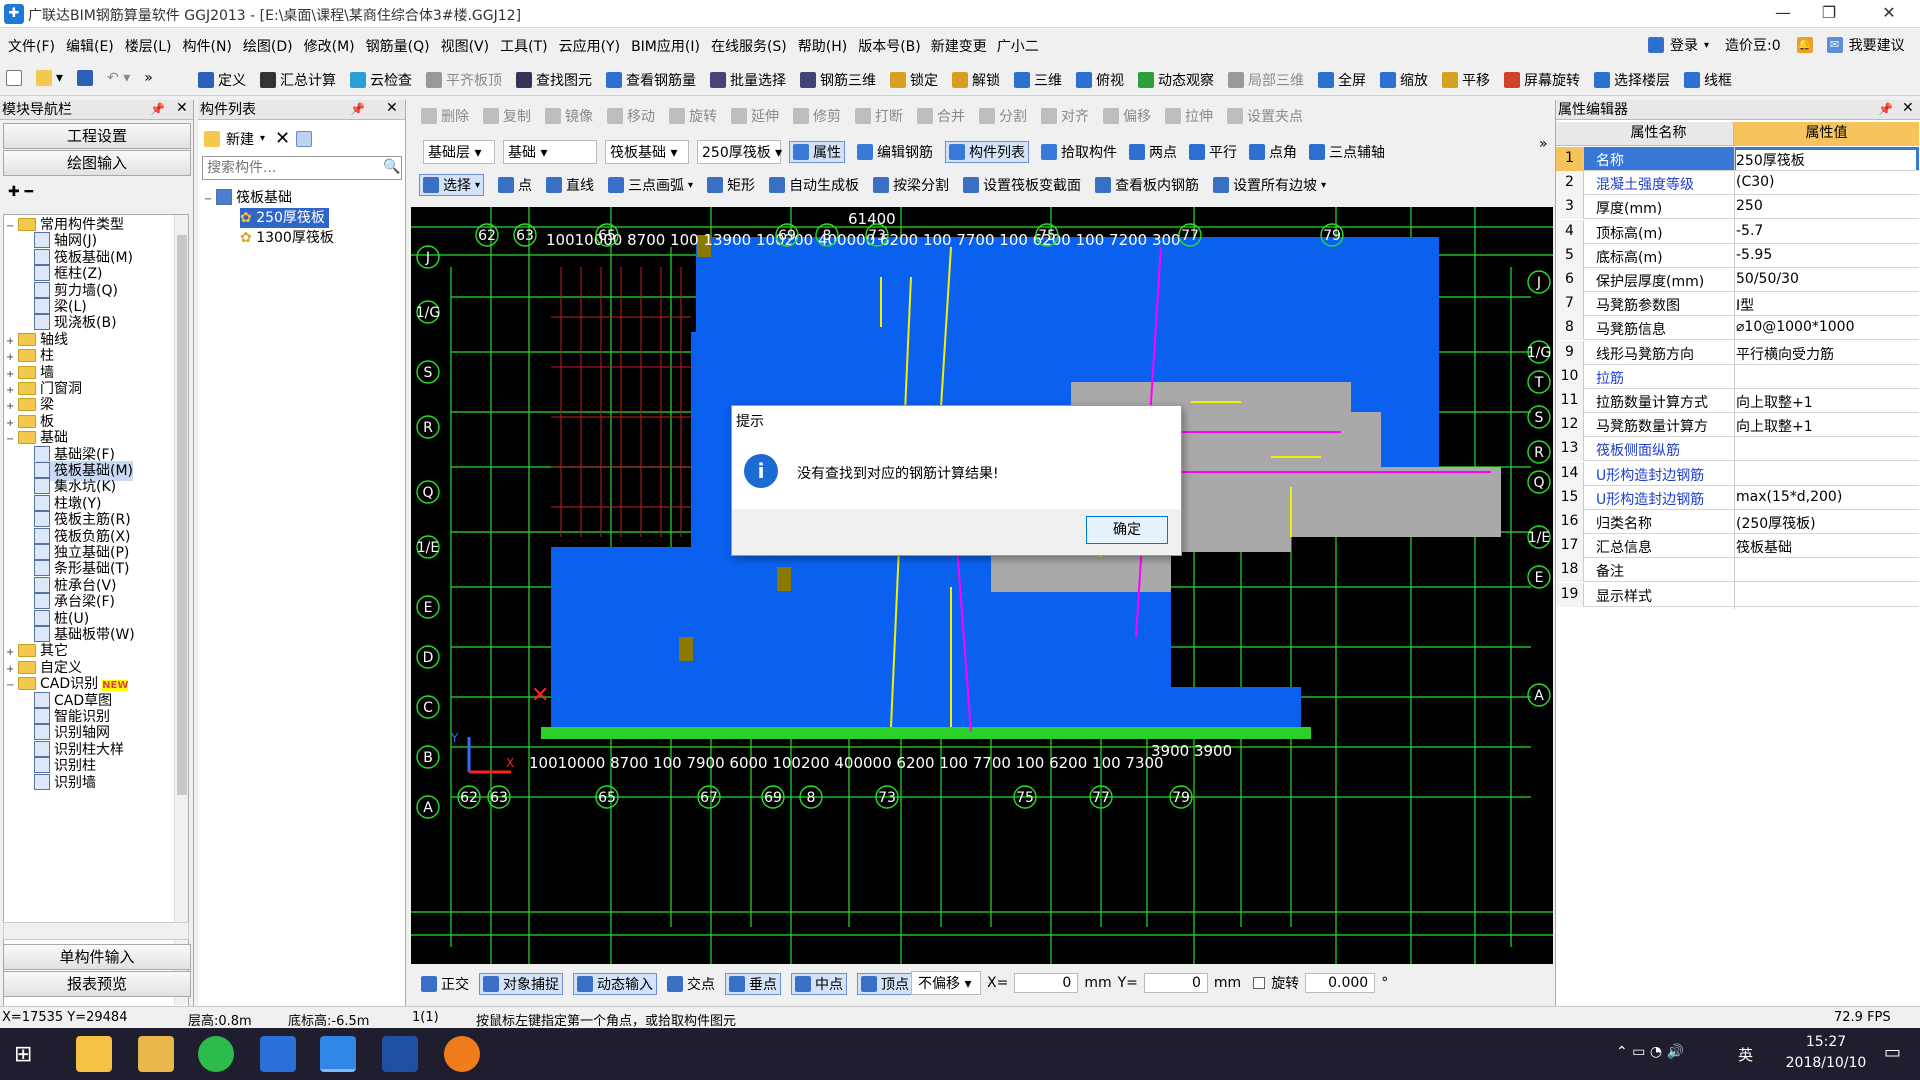  Describe the element at coordinates (31, 46) in the screenshot. I see `menu-item: 文件(F)` at that location.